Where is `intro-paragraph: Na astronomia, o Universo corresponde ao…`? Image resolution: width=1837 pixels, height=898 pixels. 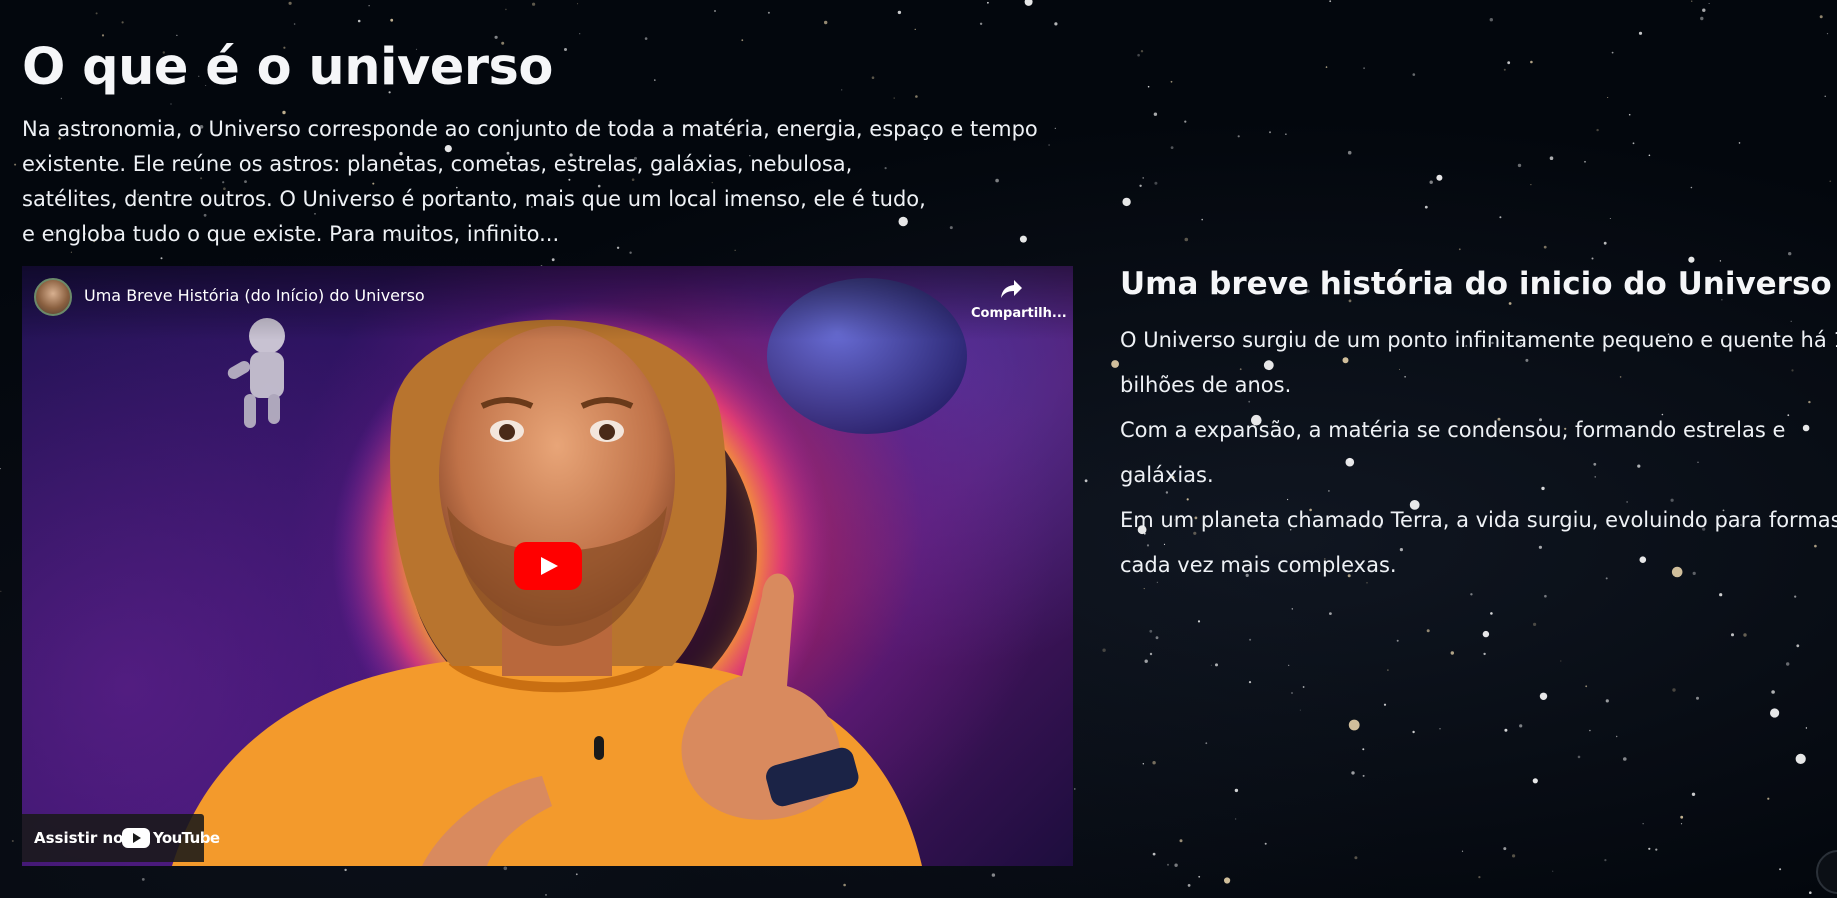 intro-paragraph: Na astronomia, o Universo corresponde ao… is located at coordinates (530, 182).